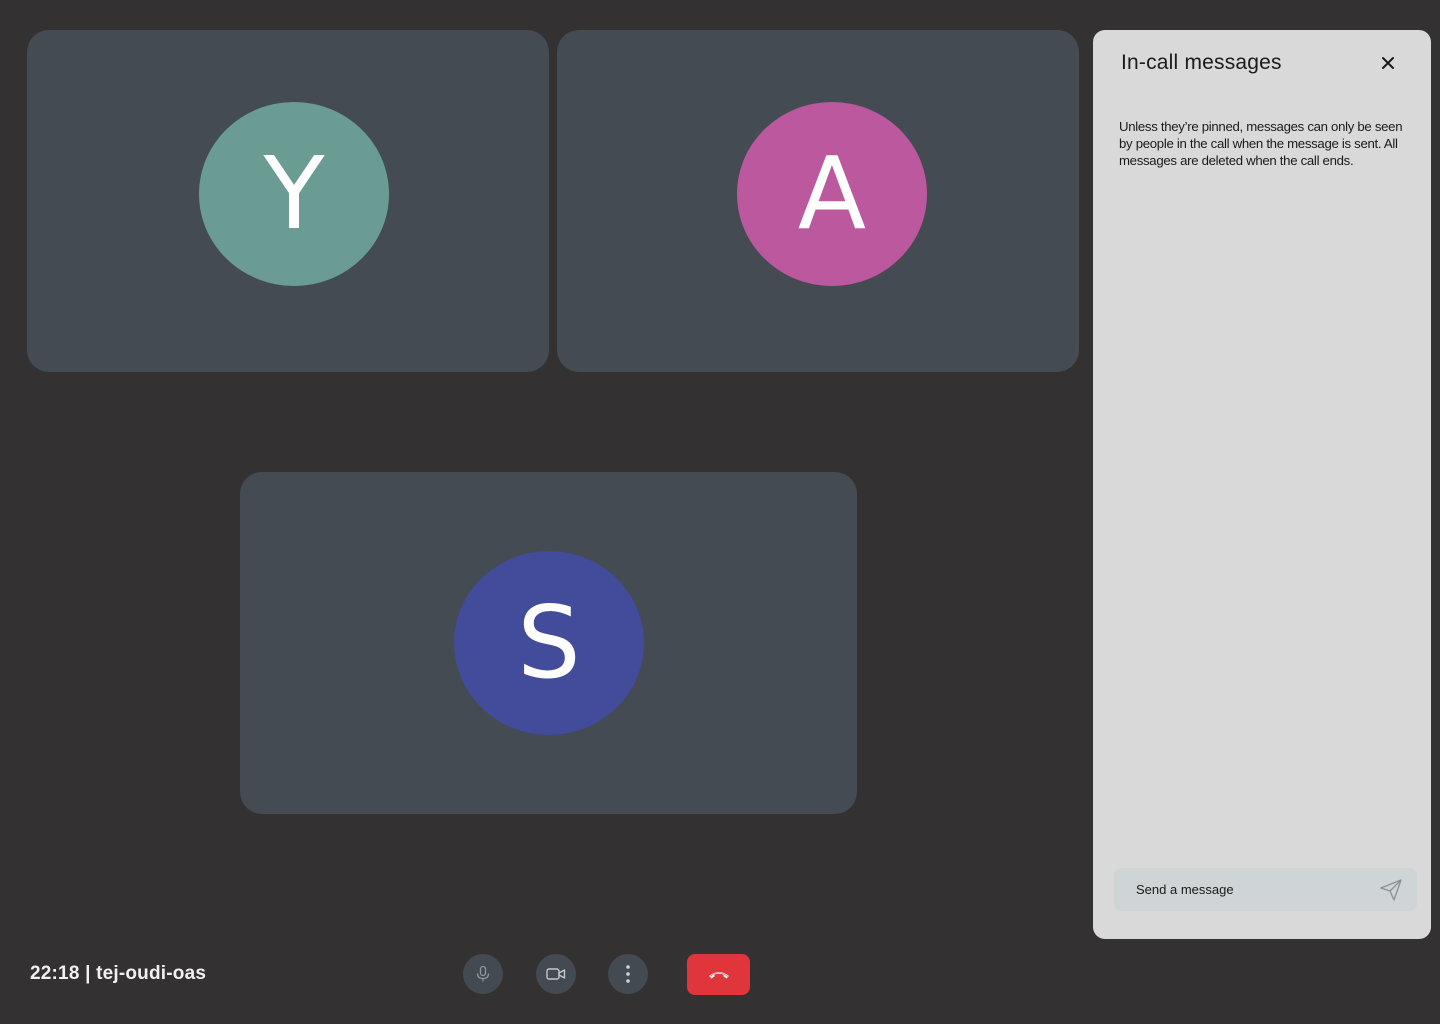 The image size is (1440, 1024). I want to click on more-options-button, so click(628, 974).